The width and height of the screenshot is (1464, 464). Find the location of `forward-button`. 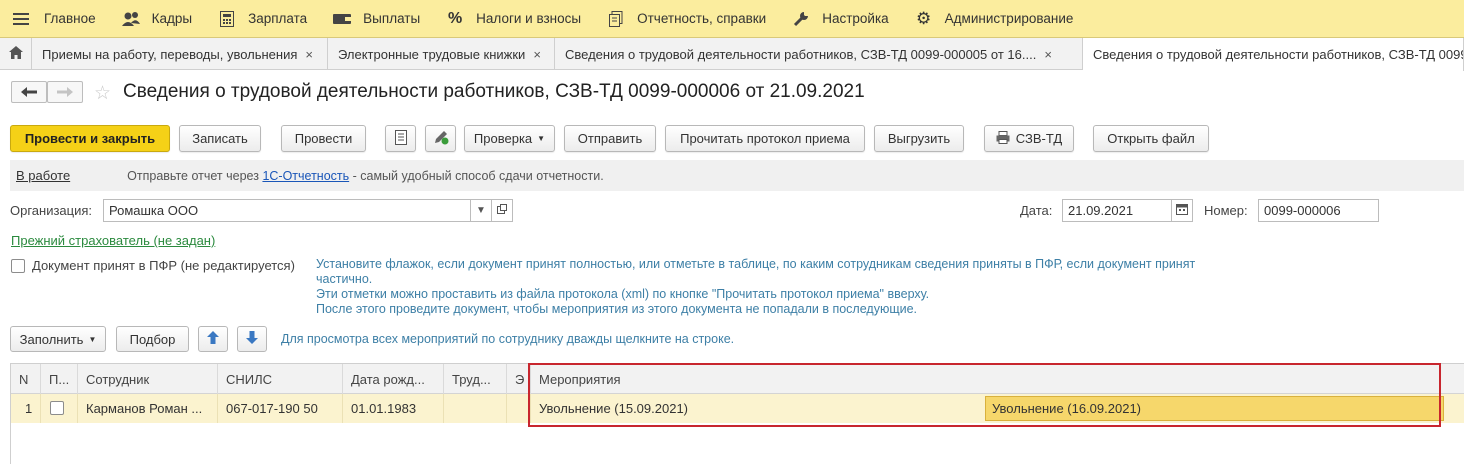

forward-button is located at coordinates (65, 92).